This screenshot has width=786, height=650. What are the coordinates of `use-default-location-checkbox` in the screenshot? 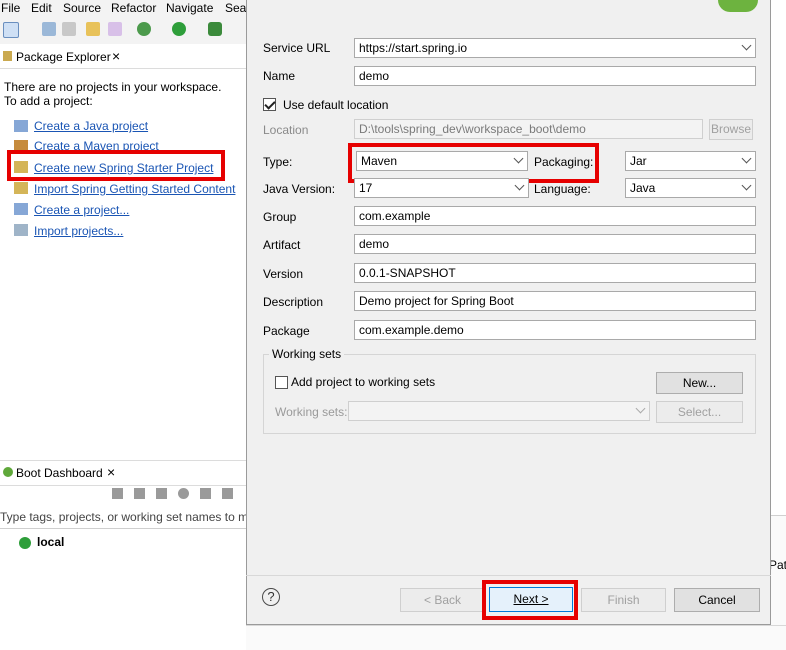 It's located at (269, 104).